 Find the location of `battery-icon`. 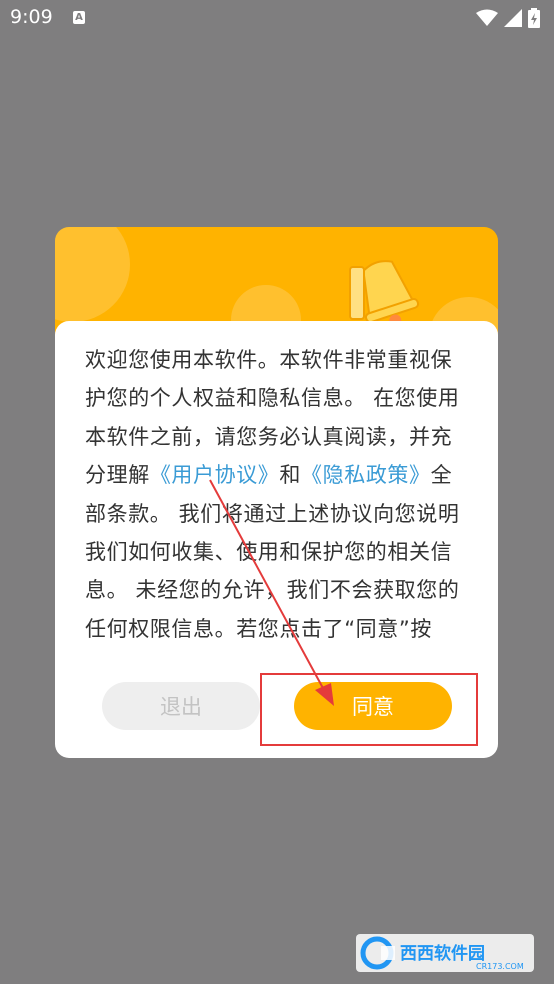

battery-icon is located at coordinates (534, 18).